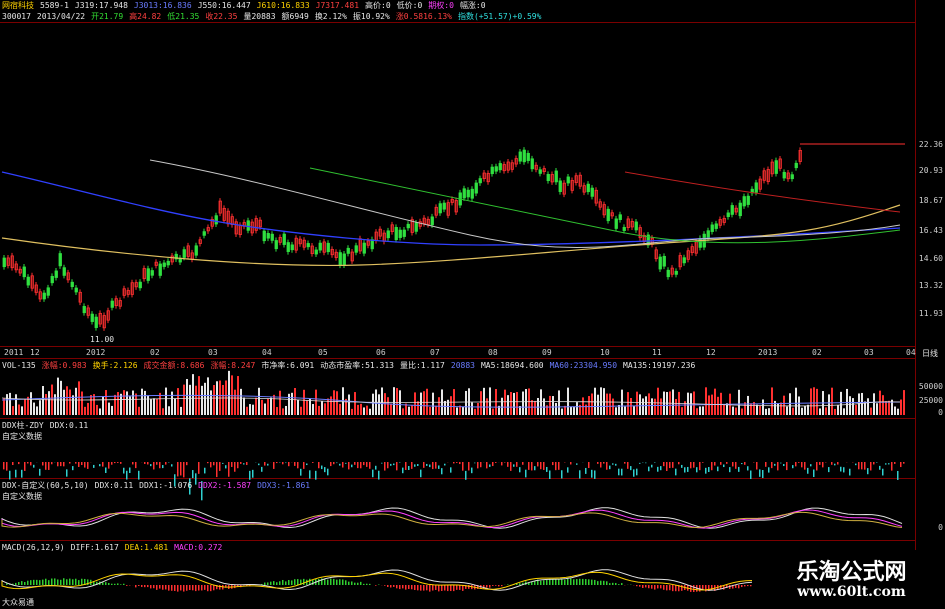 This screenshot has height=609, width=945. I want to click on date-tick: 08, so click(493, 352).